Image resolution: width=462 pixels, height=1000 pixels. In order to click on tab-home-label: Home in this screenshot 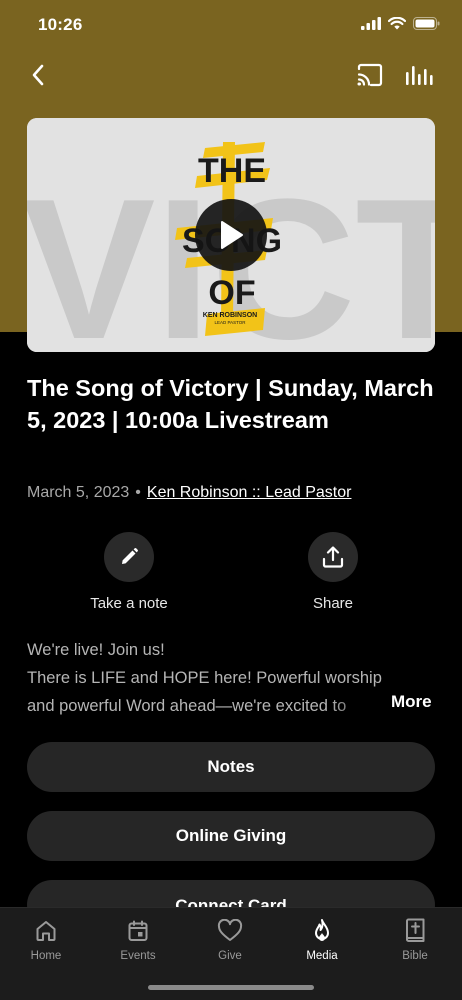, I will do `click(46, 956)`.